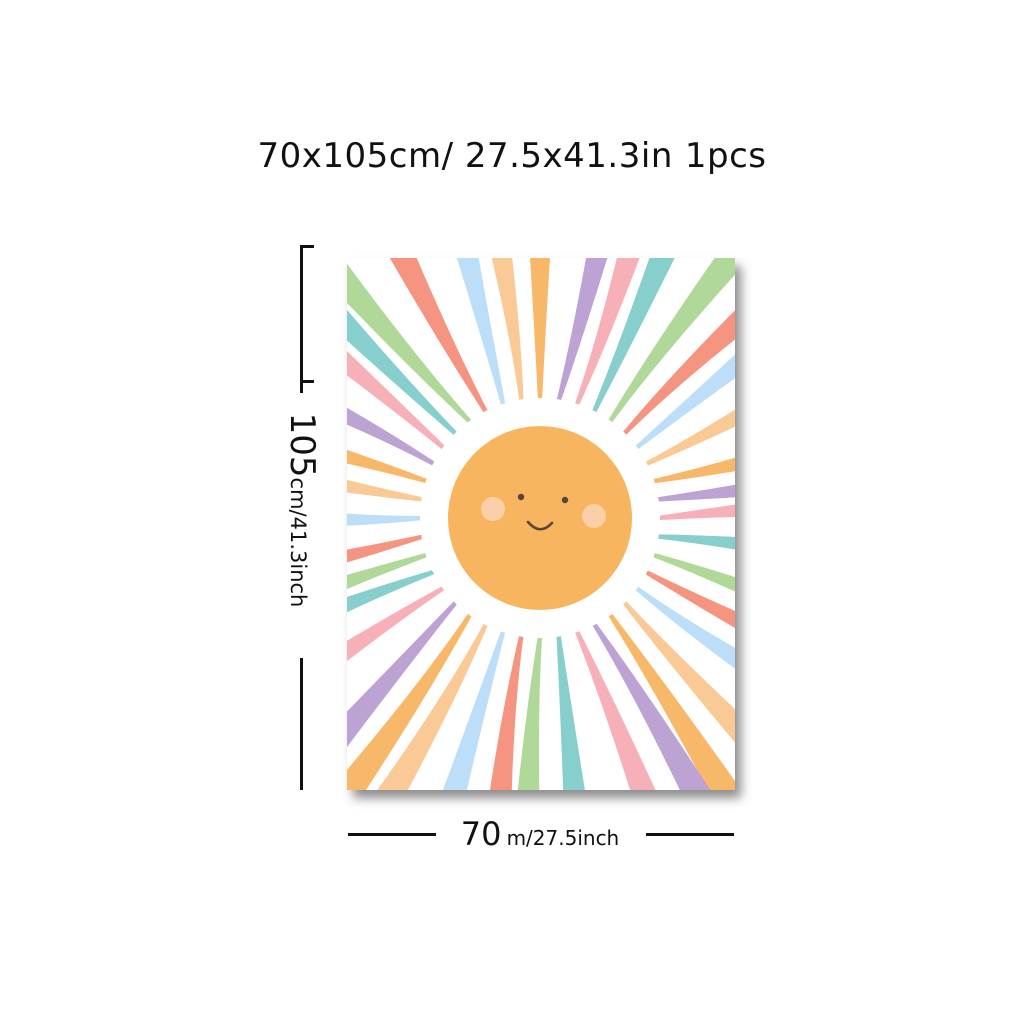 This screenshot has height=1024, width=1024. What do you see at coordinates (465, 156) in the screenshot?
I see `size-text: 70x105cm/ 27.5x41.3in` at bounding box center [465, 156].